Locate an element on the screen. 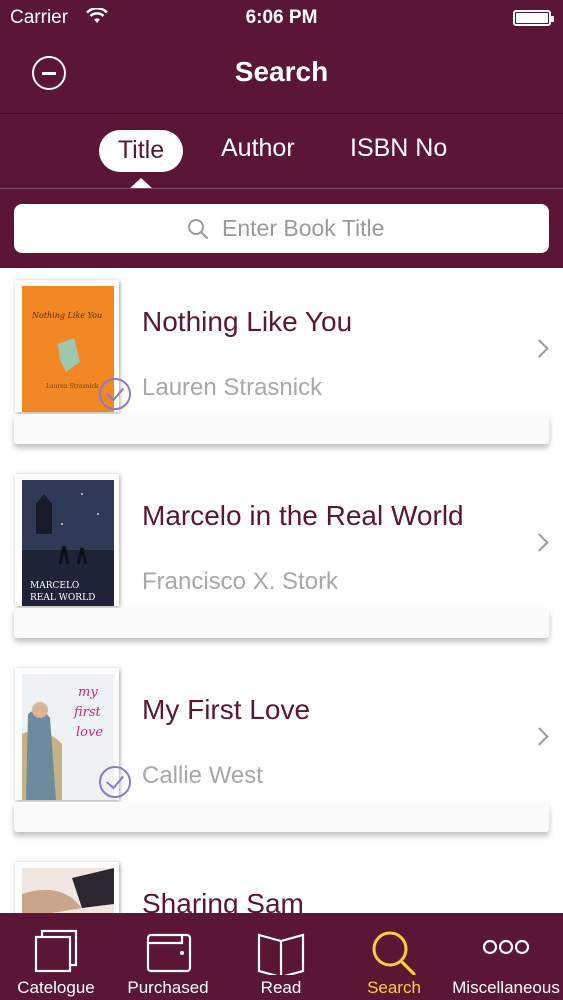 This screenshot has height=1000, width=563. clock: 6:06 PM is located at coordinates (281, 17).